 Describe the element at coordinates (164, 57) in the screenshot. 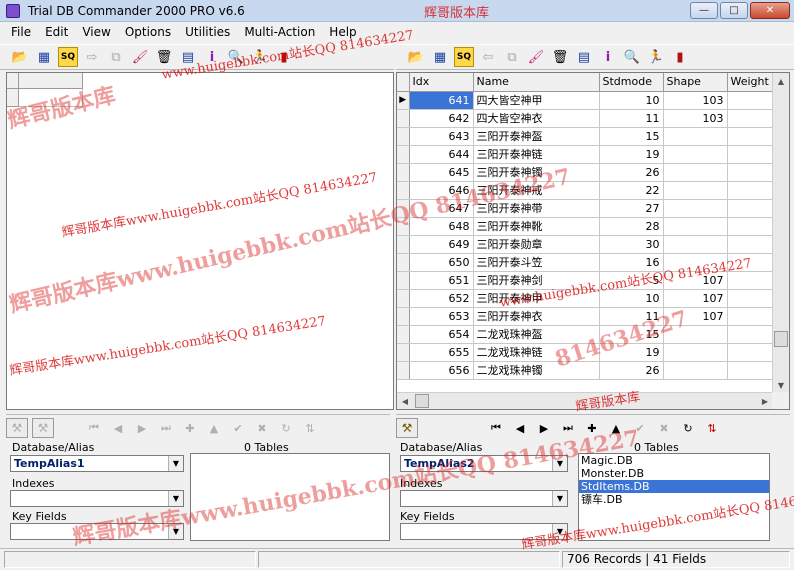

I see `trash-icon: 🗑` at that location.